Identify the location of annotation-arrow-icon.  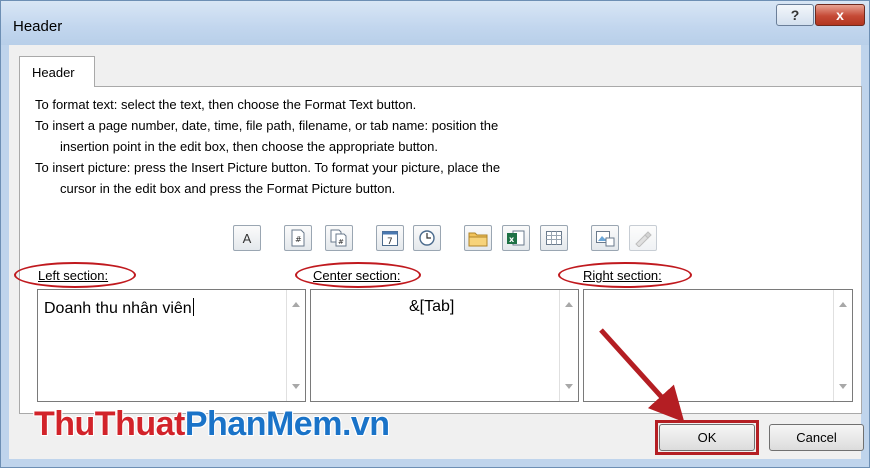
(642, 375).